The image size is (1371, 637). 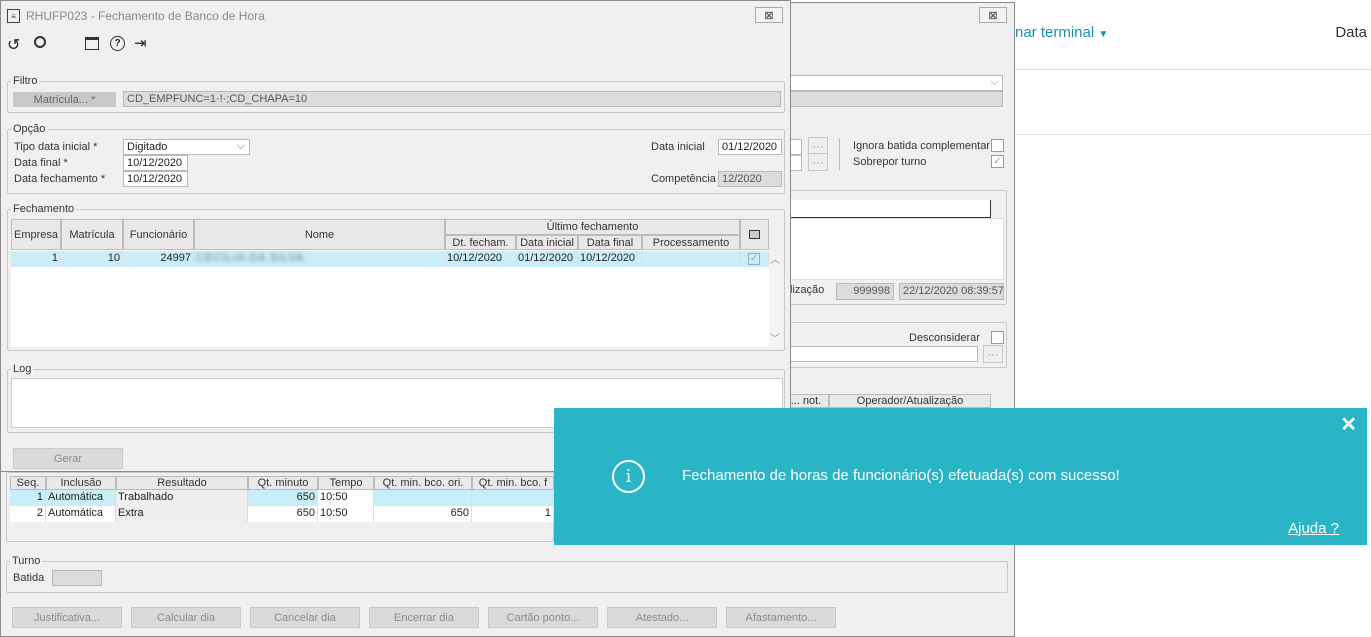 I want to click on cell-checkbox: ✓, so click(x=754, y=259).